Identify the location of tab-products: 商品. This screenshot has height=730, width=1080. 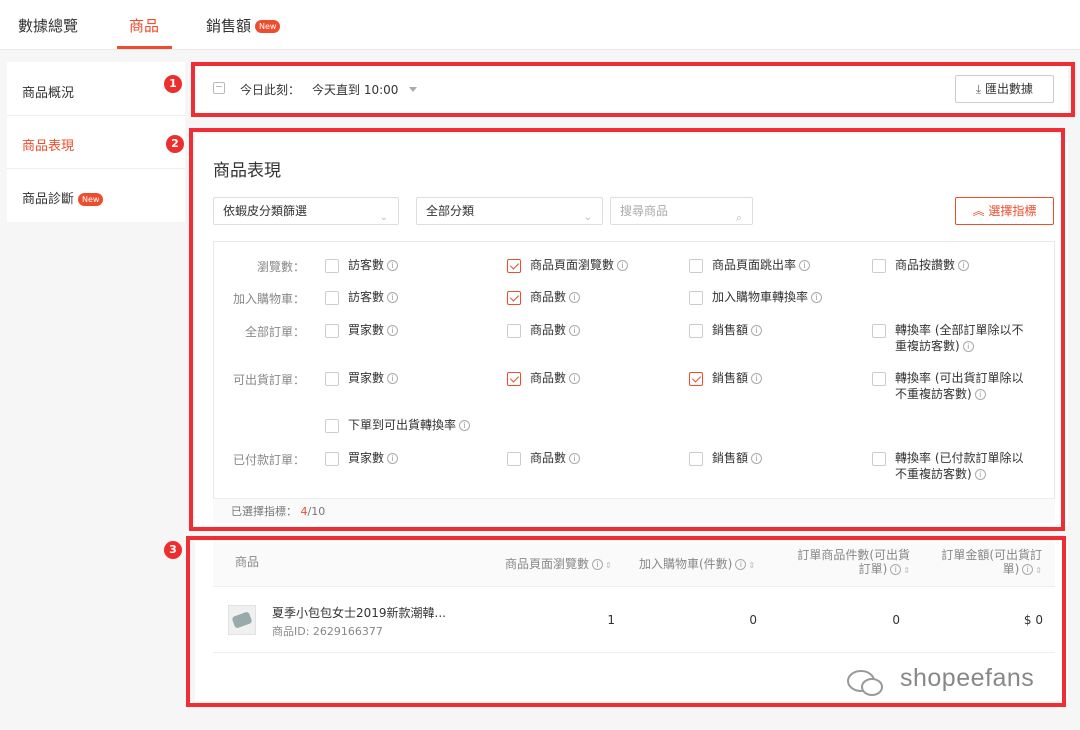
(144, 25).